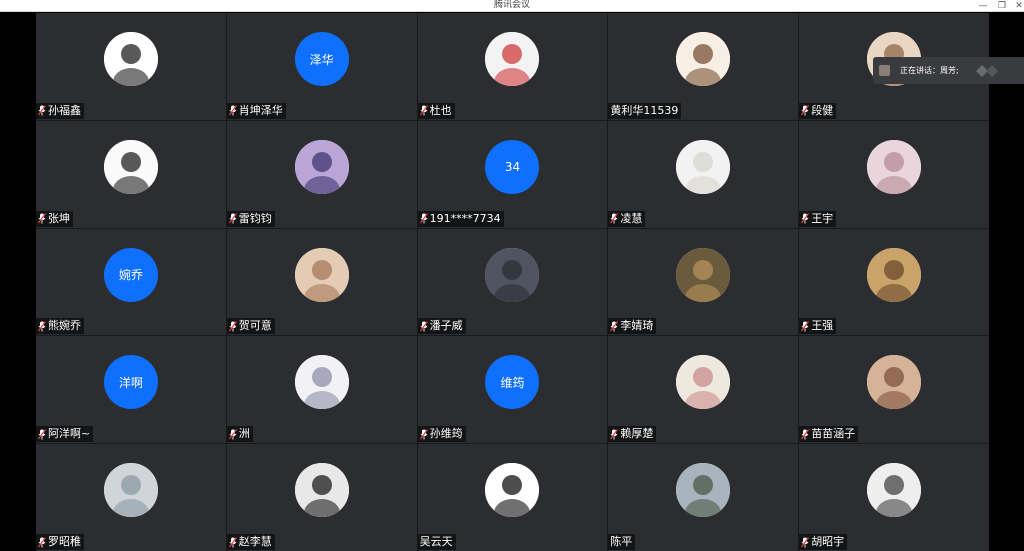 This screenshot has height=551, width=1024. I want to click on participant-name: 杜也, so click(440, 110).